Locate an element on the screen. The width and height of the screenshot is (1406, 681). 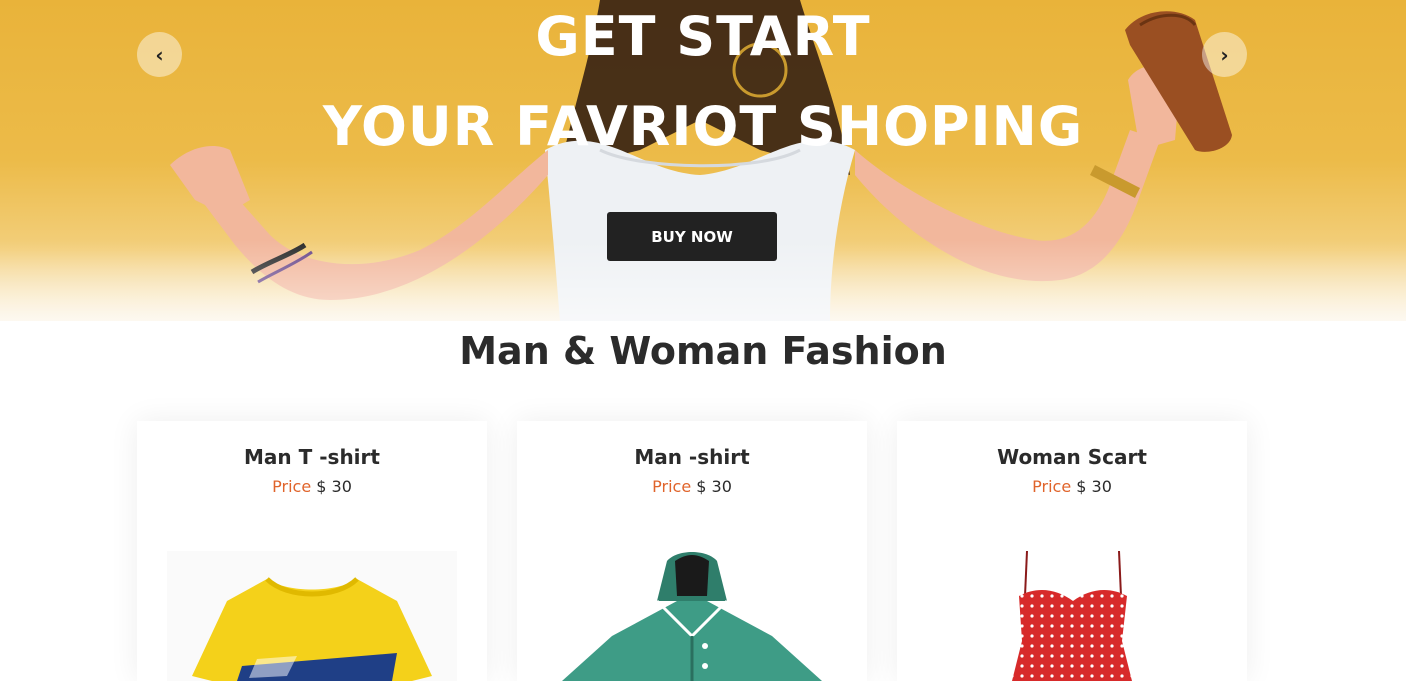
carousel-next-button: › is located at coordinates (1224, 54).